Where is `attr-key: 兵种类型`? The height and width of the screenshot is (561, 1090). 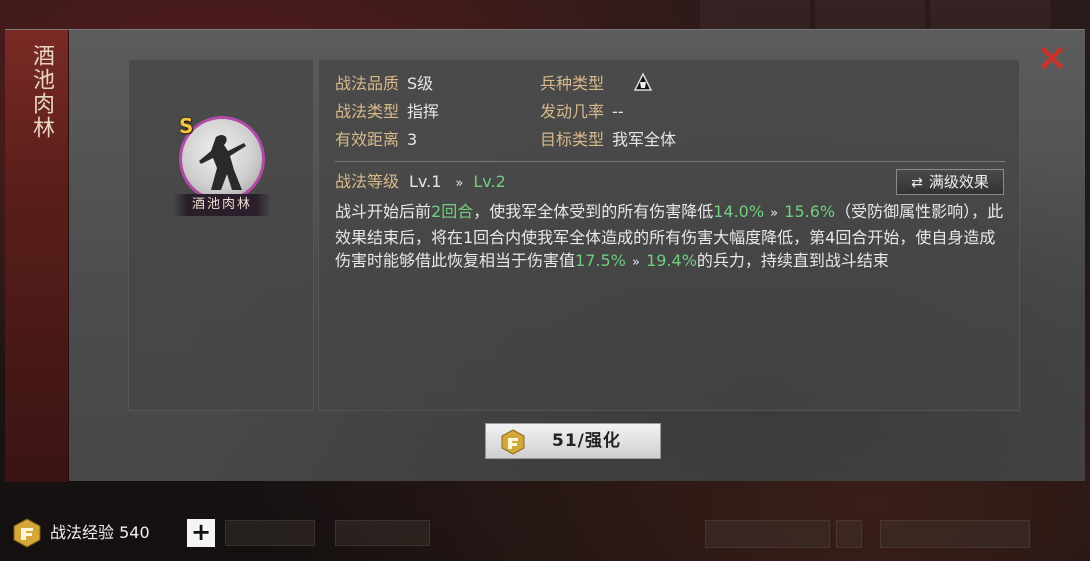 attr-key: 兵种类型 is located at coordinates (572, 83).